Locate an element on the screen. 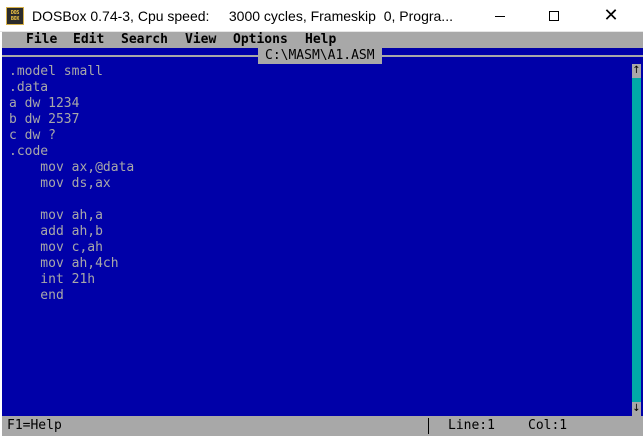 The width and height of the screenshot is (643, 436). code-line: end is located at coordinates (71, 296).